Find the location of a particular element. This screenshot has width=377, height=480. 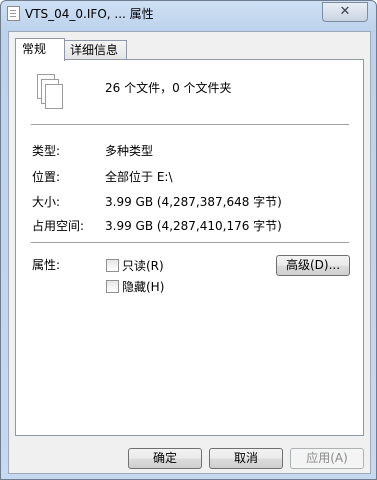

type-value: 多种类型 is located at coordinates (129, 151).